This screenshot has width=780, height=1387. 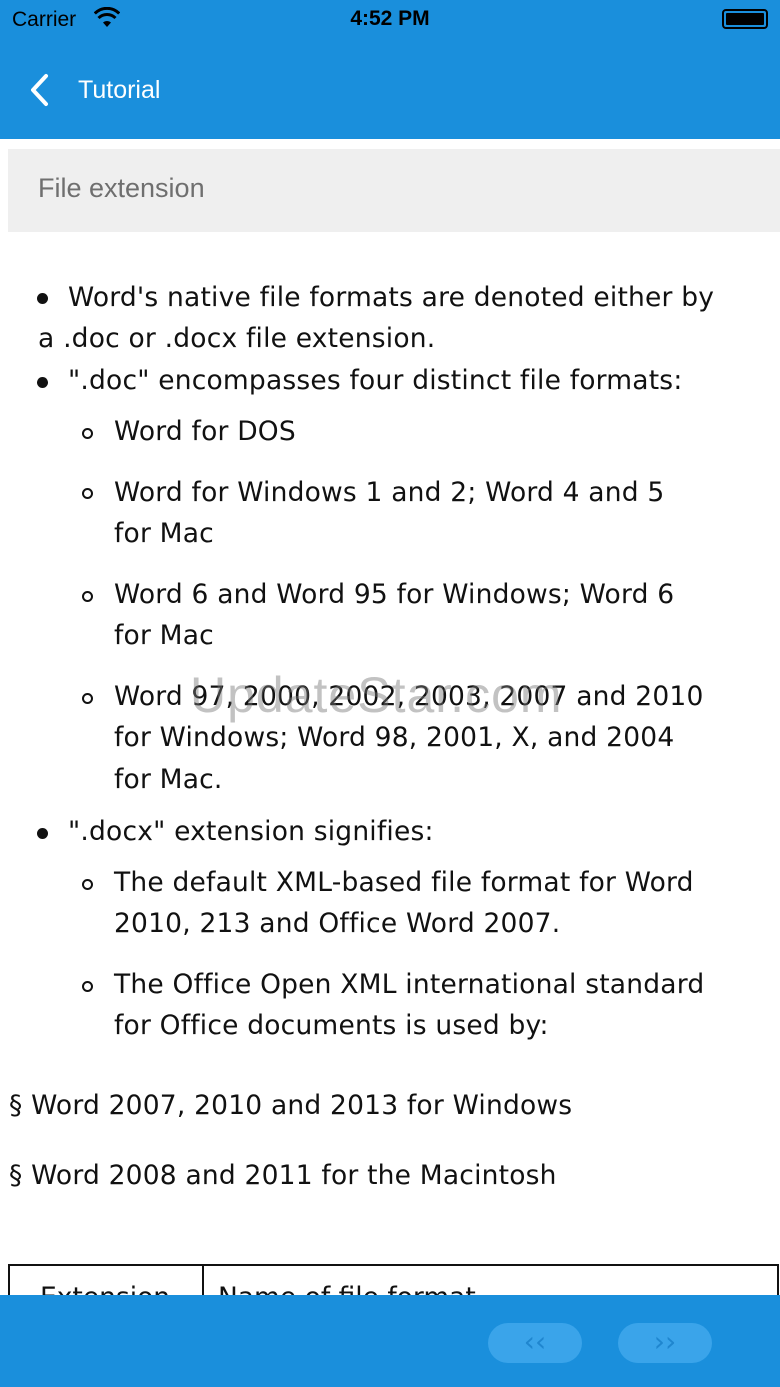 What do you see at coordinates (394, 190) in the screenshot?
I see `section-header: File extension` at bounding box center [394, 190].